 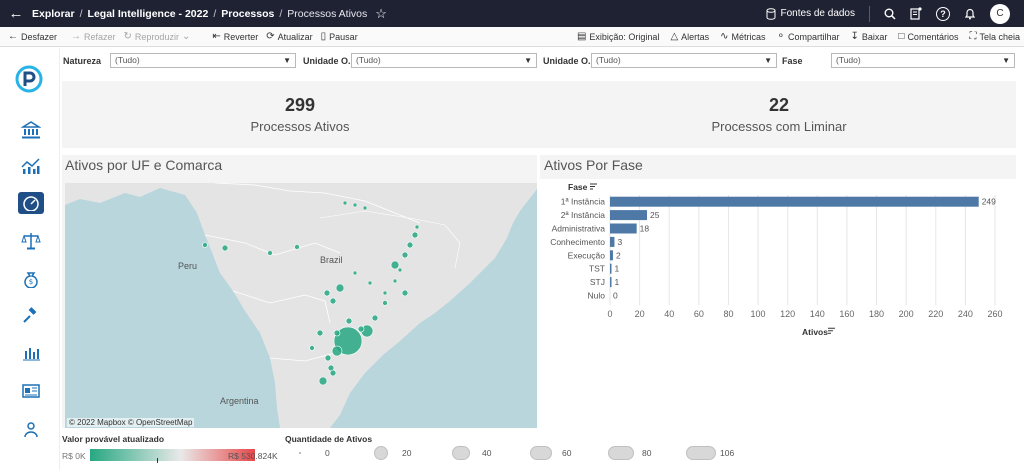 What do you see at coordinates (901, 36) in the screenshot?
I see `comment-icon: □` at bounding box center [901, 36].